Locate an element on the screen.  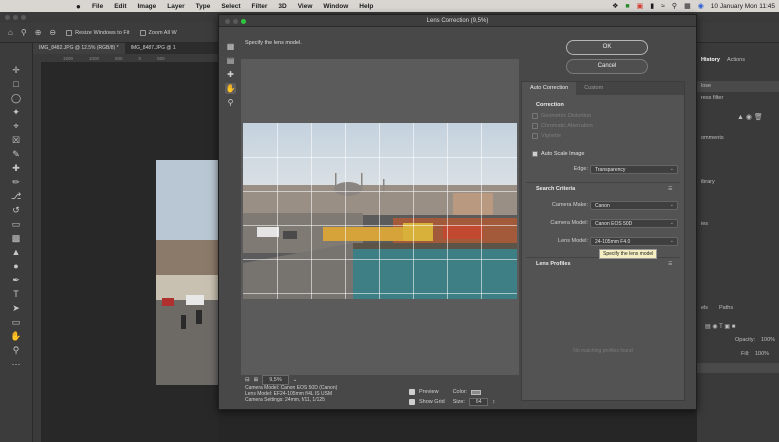
menu-view: View is located at coordinates (305, 6).